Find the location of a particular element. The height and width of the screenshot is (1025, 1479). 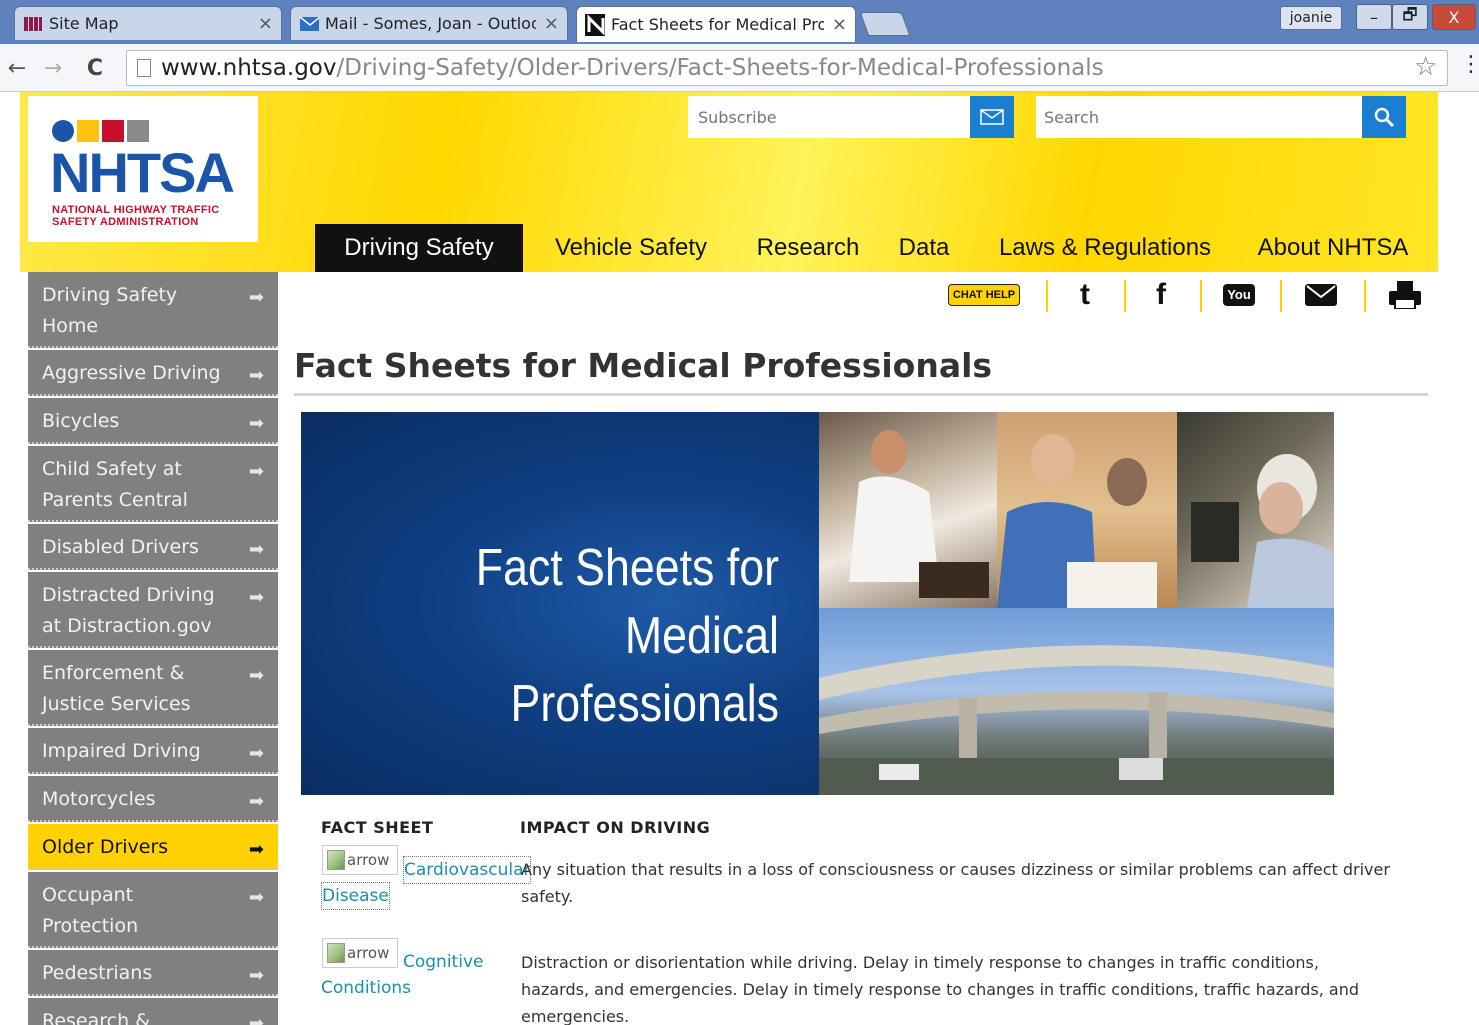

logo-wordmark: NHTSA is located at coordinates (142, 172).